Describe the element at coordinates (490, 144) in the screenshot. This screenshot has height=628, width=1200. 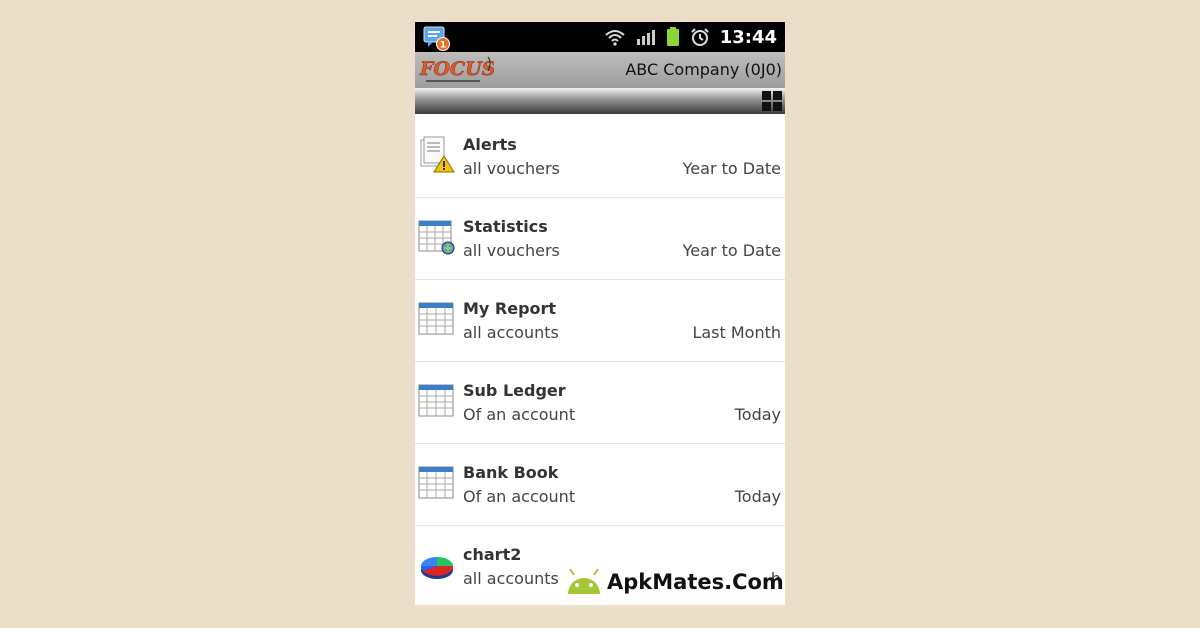
I see `report-title: Alerts` at that location.